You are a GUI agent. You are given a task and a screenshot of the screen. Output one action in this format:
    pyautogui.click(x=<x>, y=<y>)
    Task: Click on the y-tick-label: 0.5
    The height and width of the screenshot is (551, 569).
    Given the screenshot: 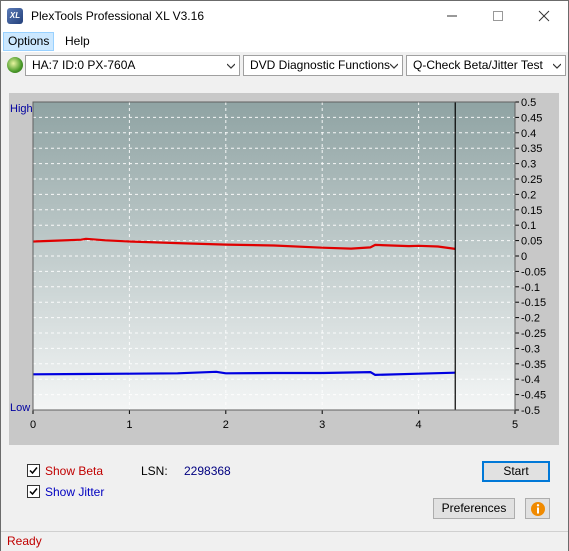 What is the action you would take?
    pyautogui.click(x=528, y=103)
    